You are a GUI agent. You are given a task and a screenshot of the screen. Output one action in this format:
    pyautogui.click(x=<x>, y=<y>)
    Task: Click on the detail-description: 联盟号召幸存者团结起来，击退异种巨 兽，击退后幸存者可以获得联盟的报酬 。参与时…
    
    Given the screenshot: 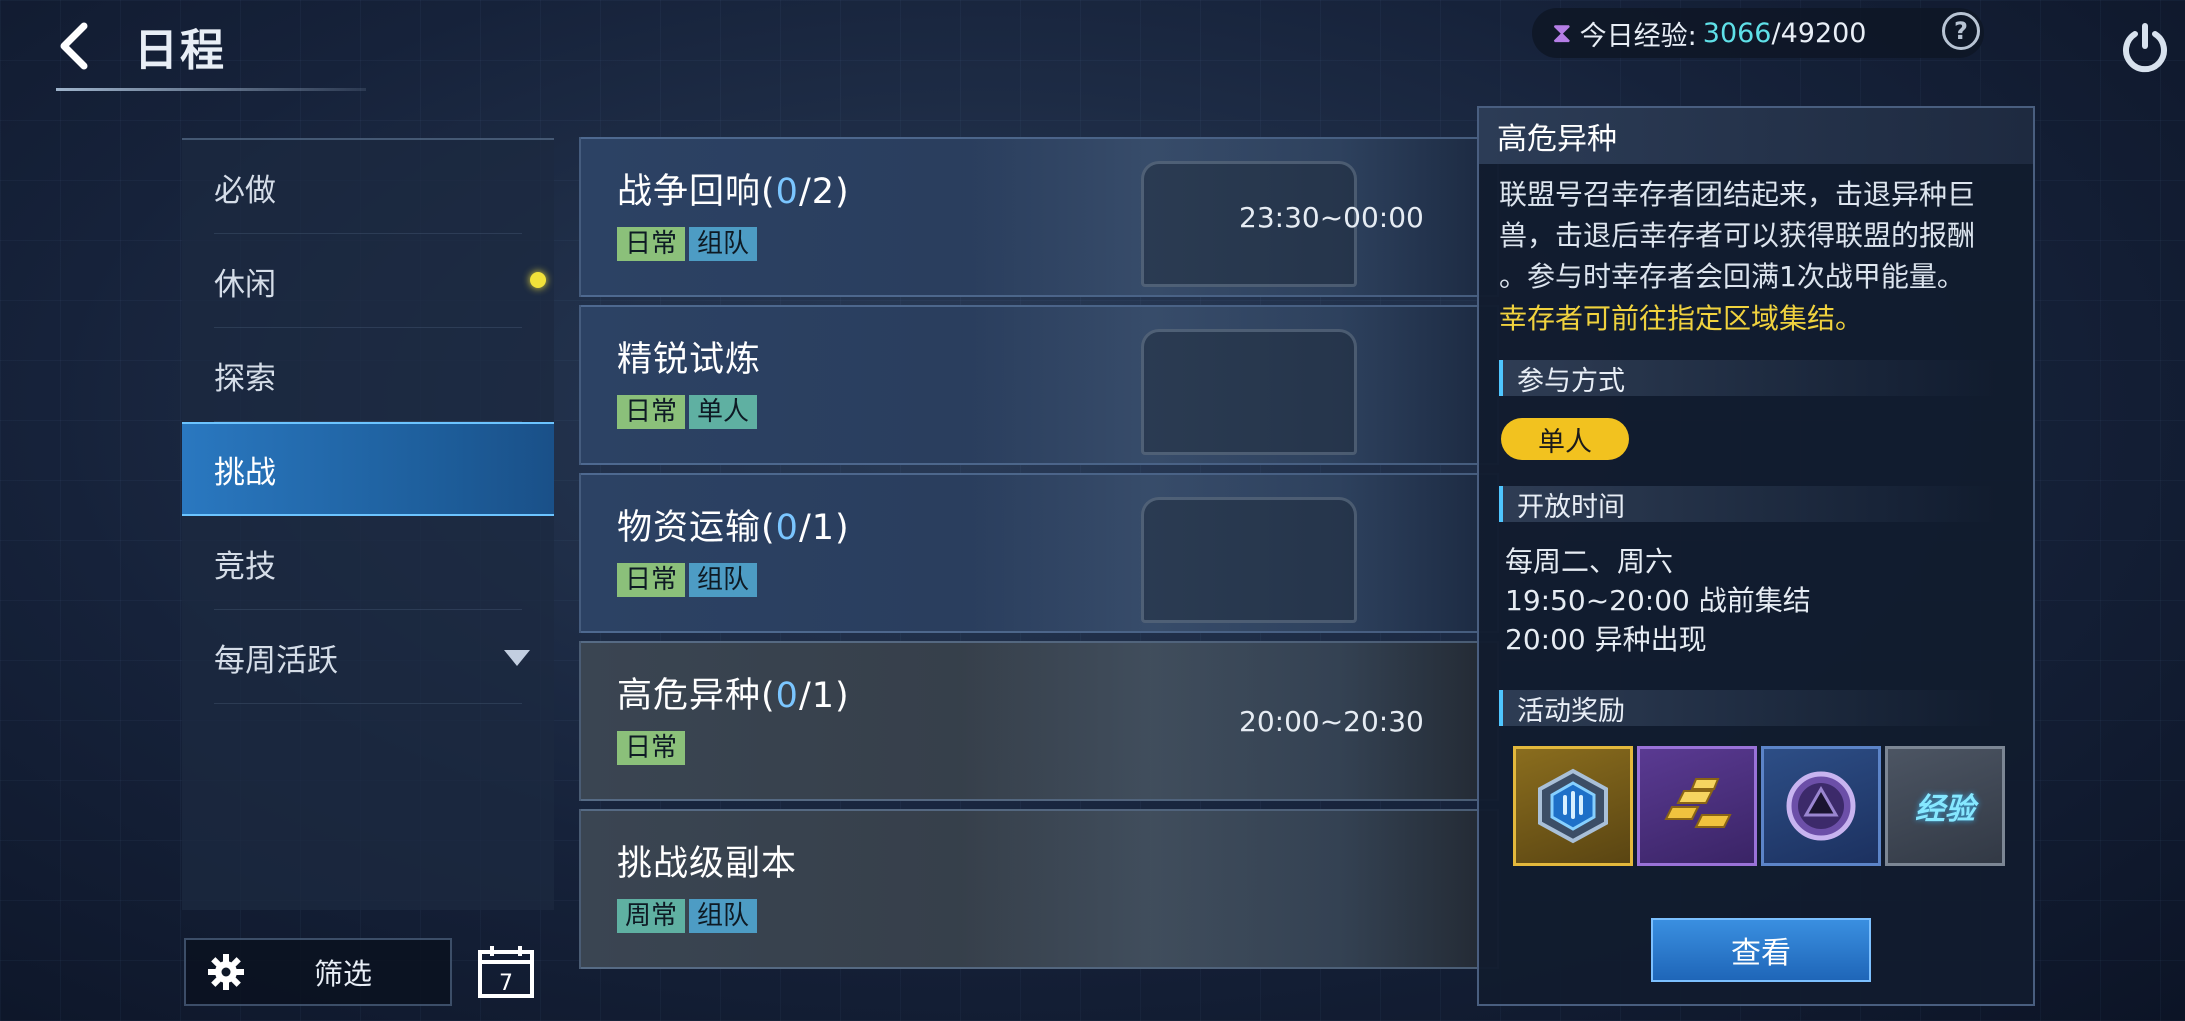 What is the action you would take?
    pyautogui.click(x=1759, y=235)
    